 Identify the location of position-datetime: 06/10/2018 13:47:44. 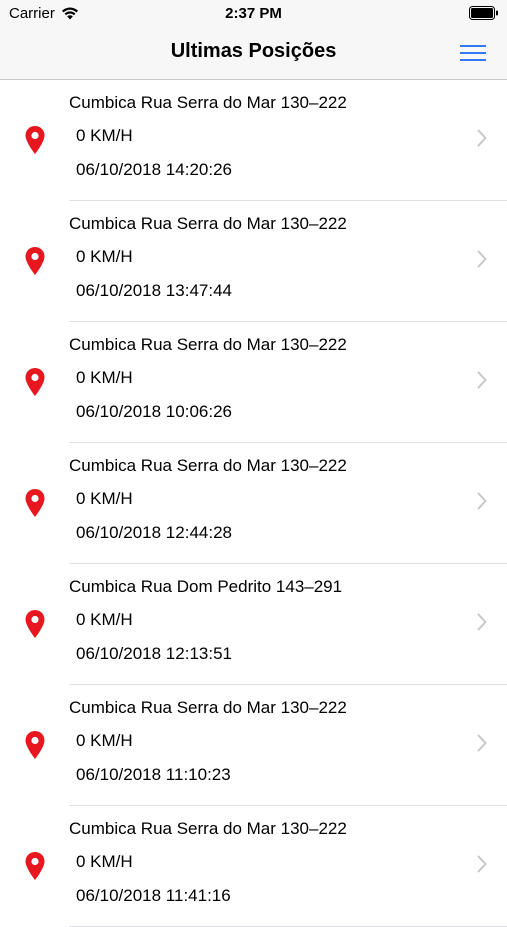
(154, 290).